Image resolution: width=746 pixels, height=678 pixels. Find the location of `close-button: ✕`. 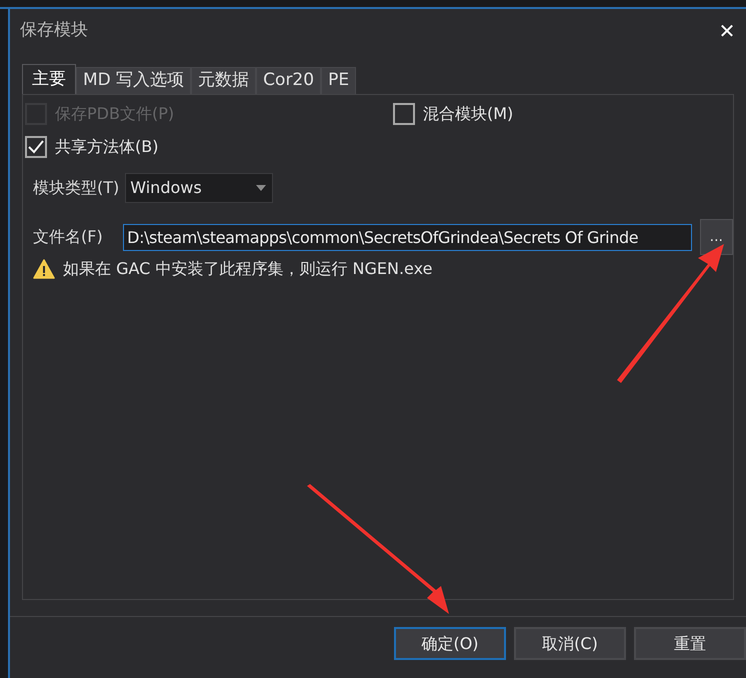

close-button: ✕ is located at coordinates (727, 31).